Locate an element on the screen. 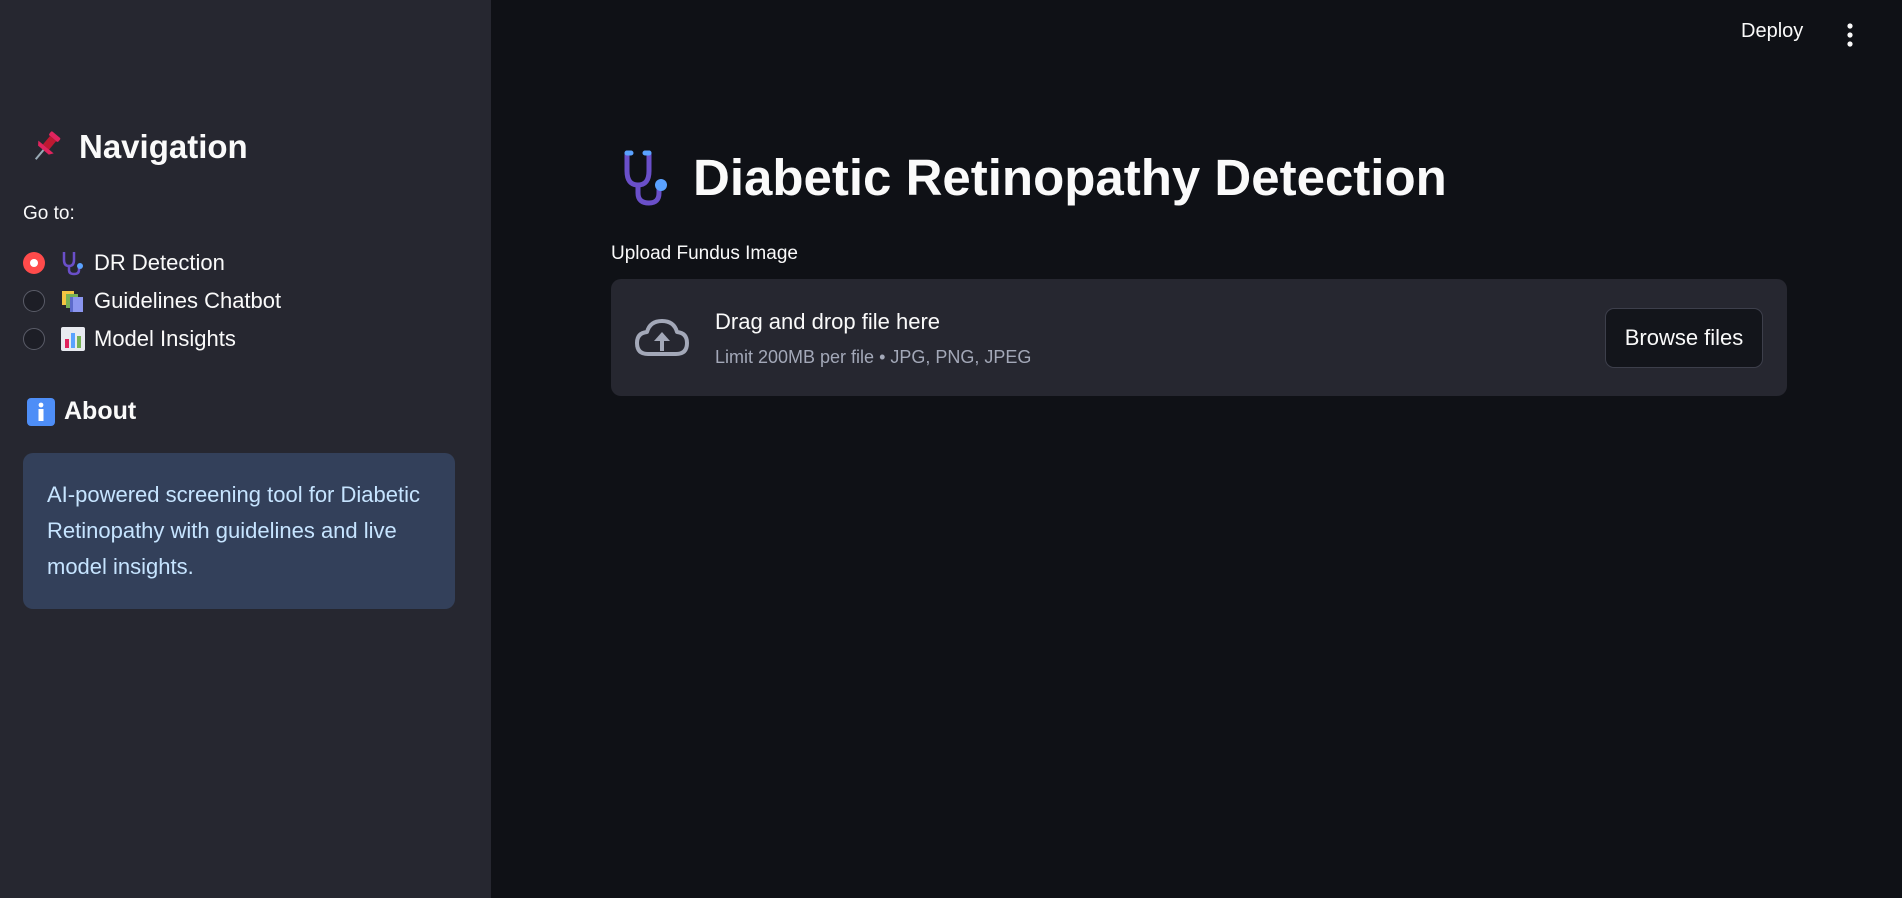 Image resolution: width=1902 pixels, height=898 pixels. sidebar-title-text: Navigation is located at coordinates (163, 146).